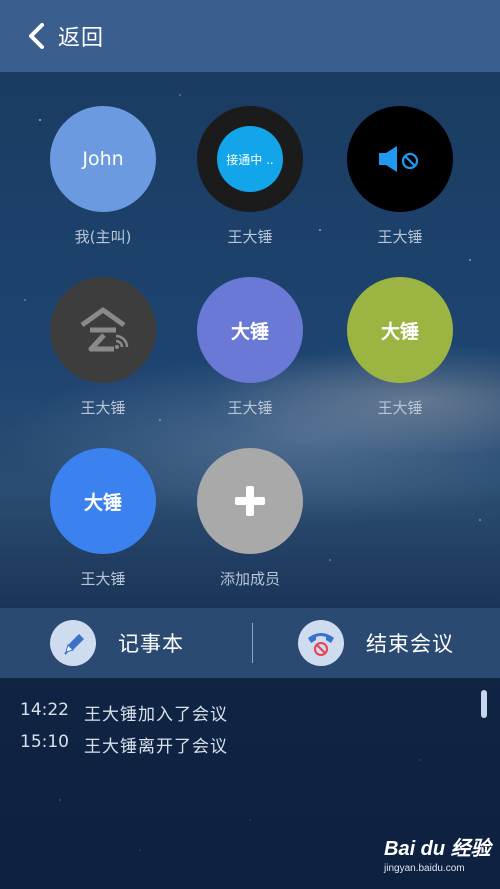 Image resolution: width=500 pixels, height=889 pixels. I want to click on add-member-button, so click(250, 501).